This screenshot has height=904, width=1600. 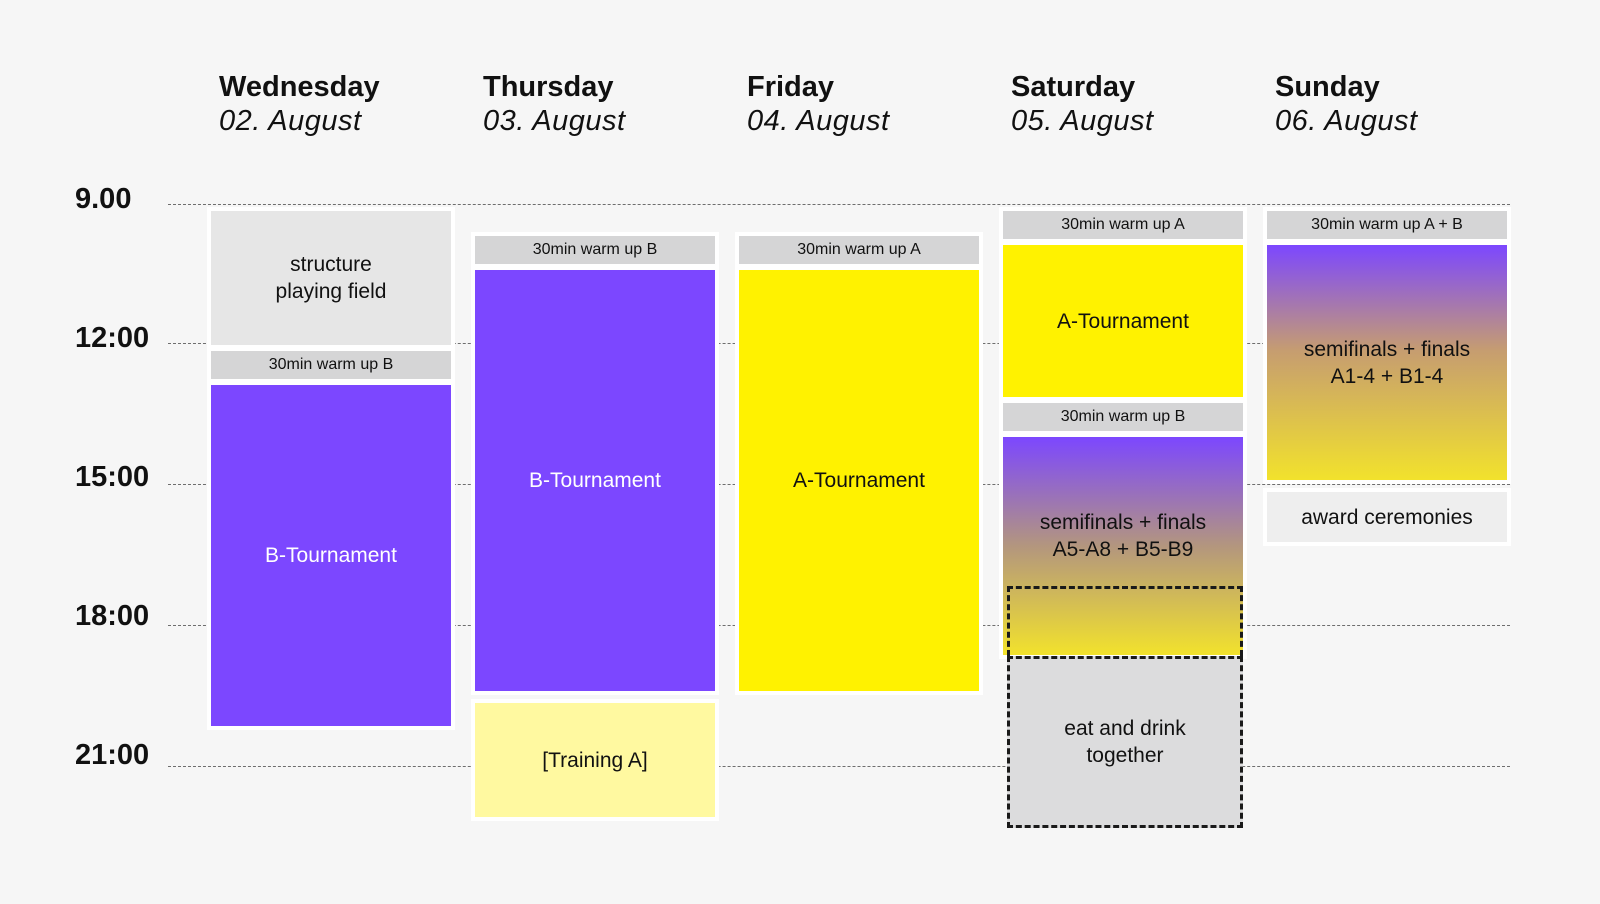 I want to click on event-eat-and-drink: eat and drink together, so click(x=1125, y=742).